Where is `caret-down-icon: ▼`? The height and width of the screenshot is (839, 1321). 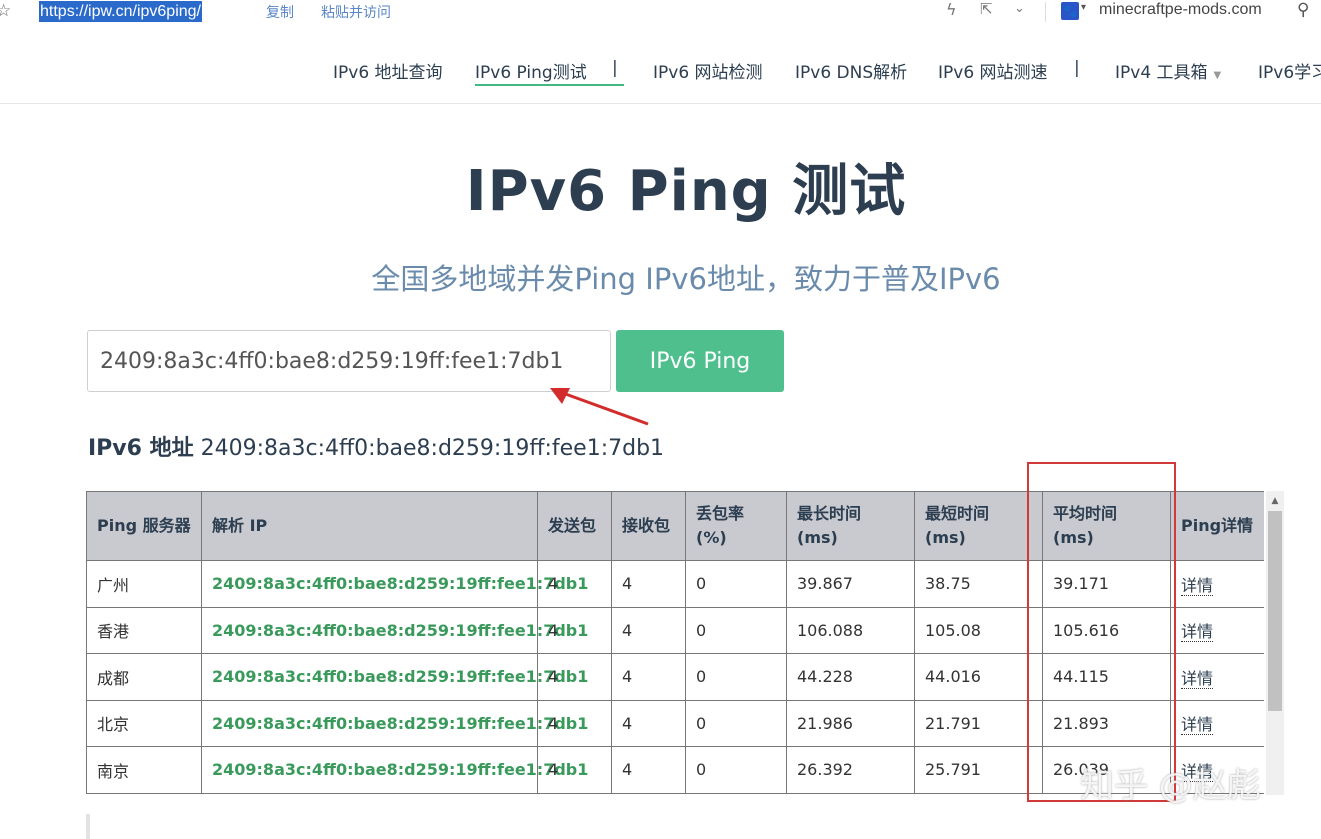
caret-down-icon: ▼ is located at coordinates (1217, 75).